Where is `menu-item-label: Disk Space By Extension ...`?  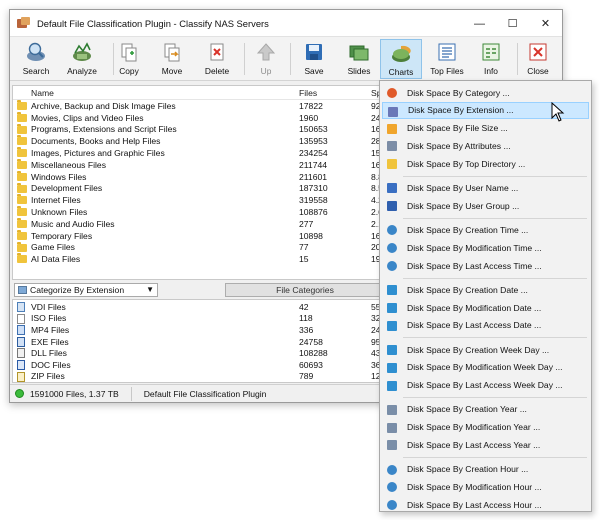
menu-item-label: Disk Space By Extension ... is located at coordinates (461, 110).